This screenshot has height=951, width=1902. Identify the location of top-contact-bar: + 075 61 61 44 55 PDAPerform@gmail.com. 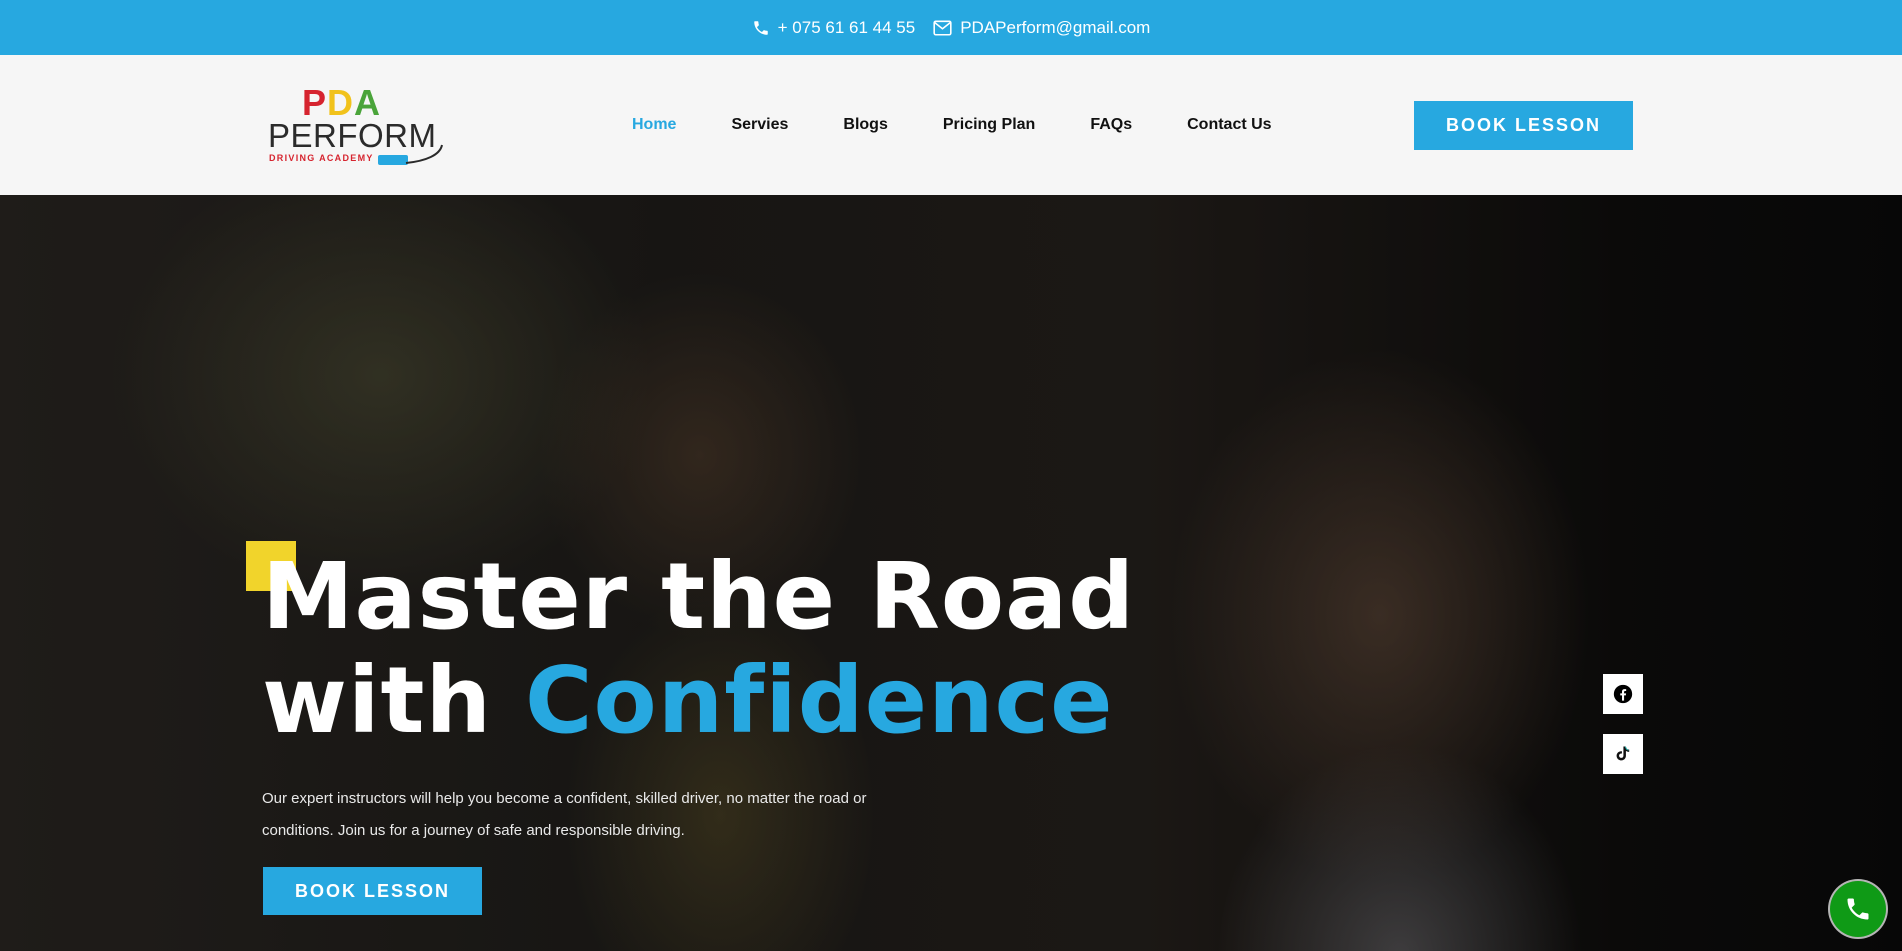
(951, 27).